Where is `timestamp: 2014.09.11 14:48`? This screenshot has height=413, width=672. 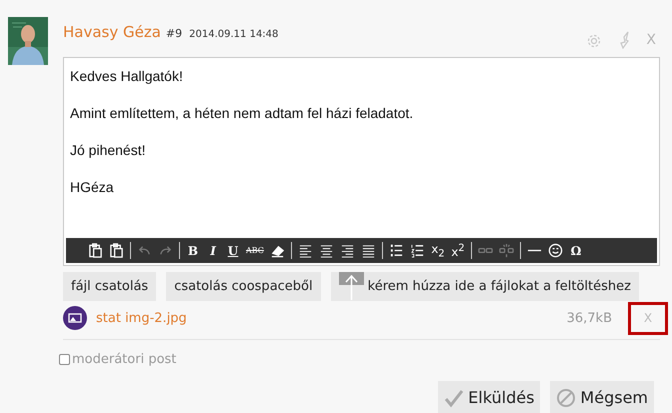 timestamp: 2014.09.11 14:48 is located at coordinates (233, 34).